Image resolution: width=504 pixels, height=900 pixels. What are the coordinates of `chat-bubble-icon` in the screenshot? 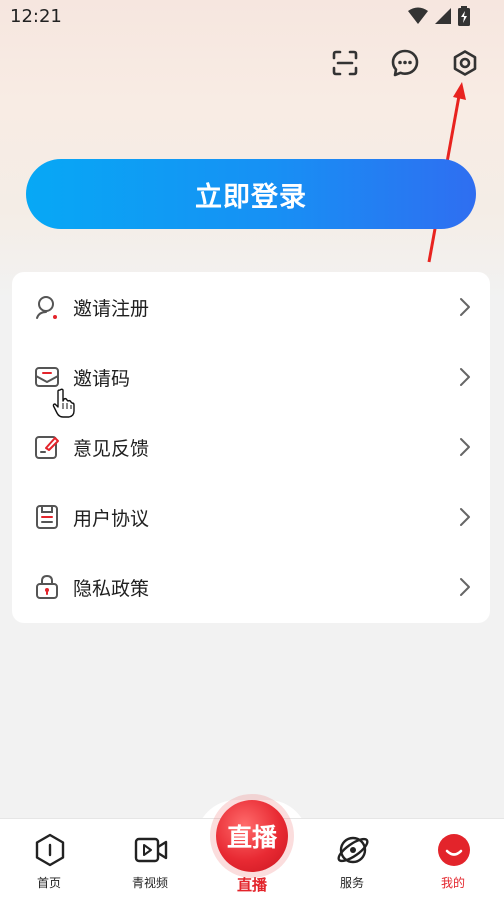 It's located at (405, 63).